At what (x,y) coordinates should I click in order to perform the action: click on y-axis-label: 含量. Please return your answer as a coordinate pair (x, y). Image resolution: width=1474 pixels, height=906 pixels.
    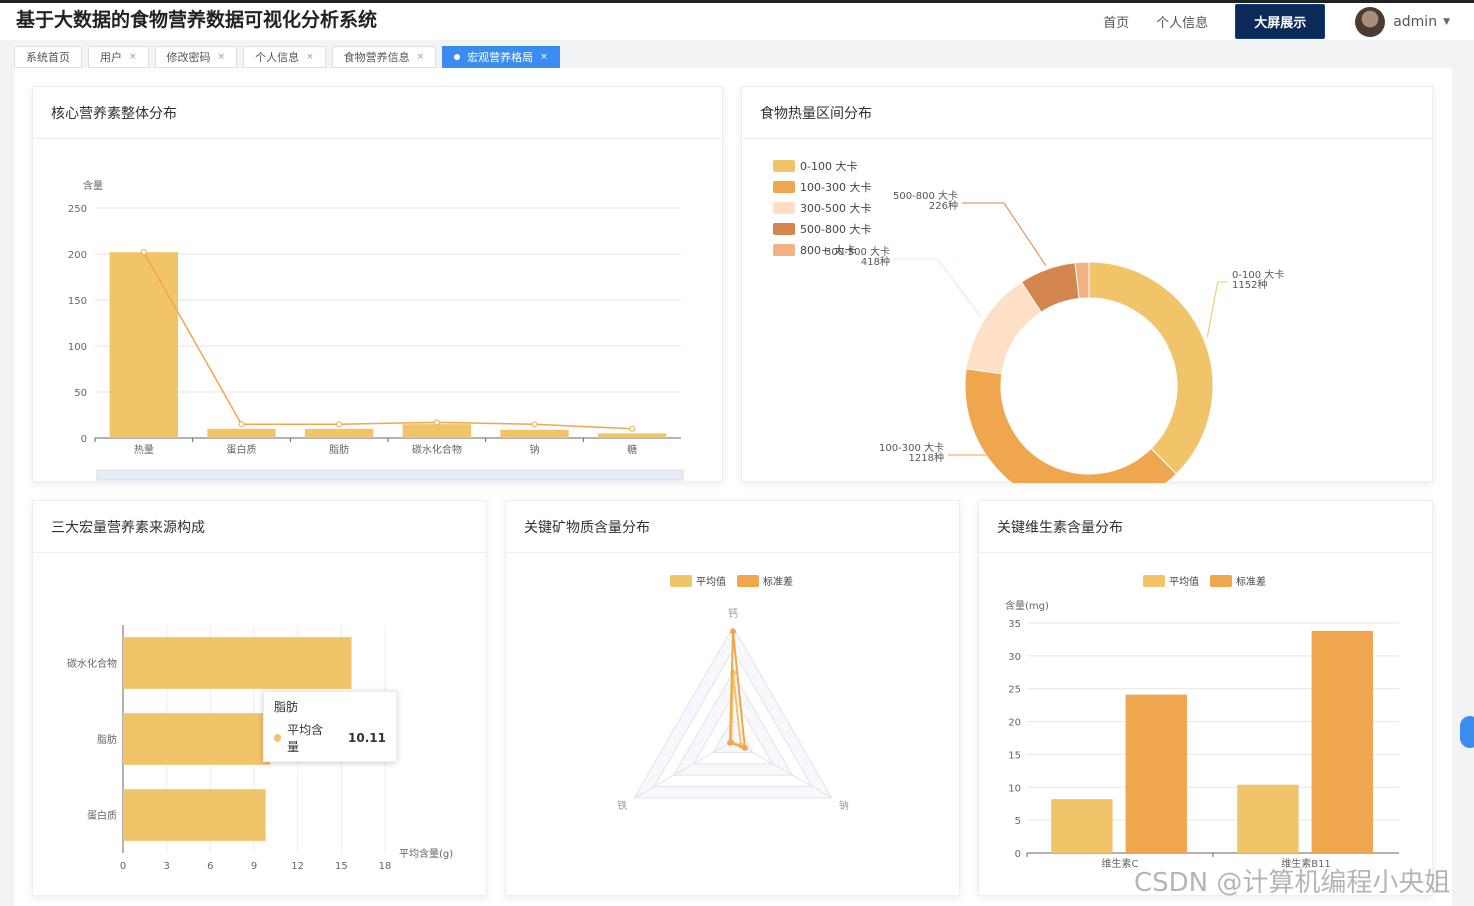
    Looking at the image, I should click on (93, 185).